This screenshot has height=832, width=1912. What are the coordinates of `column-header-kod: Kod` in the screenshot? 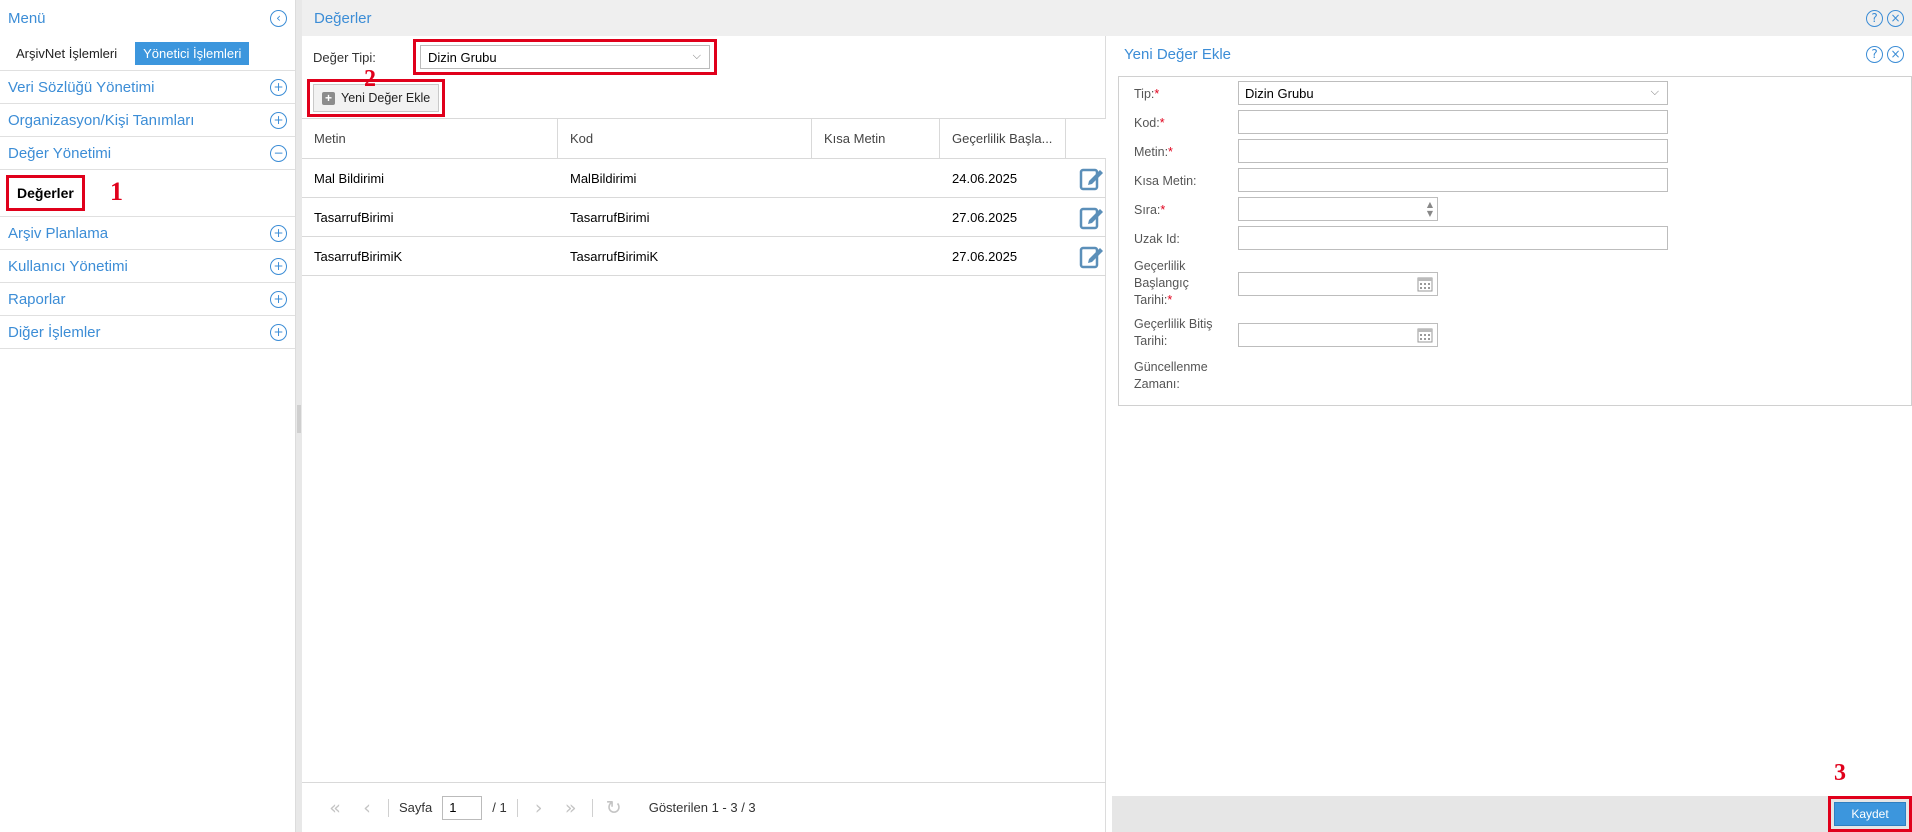 It's located at (685, 138).